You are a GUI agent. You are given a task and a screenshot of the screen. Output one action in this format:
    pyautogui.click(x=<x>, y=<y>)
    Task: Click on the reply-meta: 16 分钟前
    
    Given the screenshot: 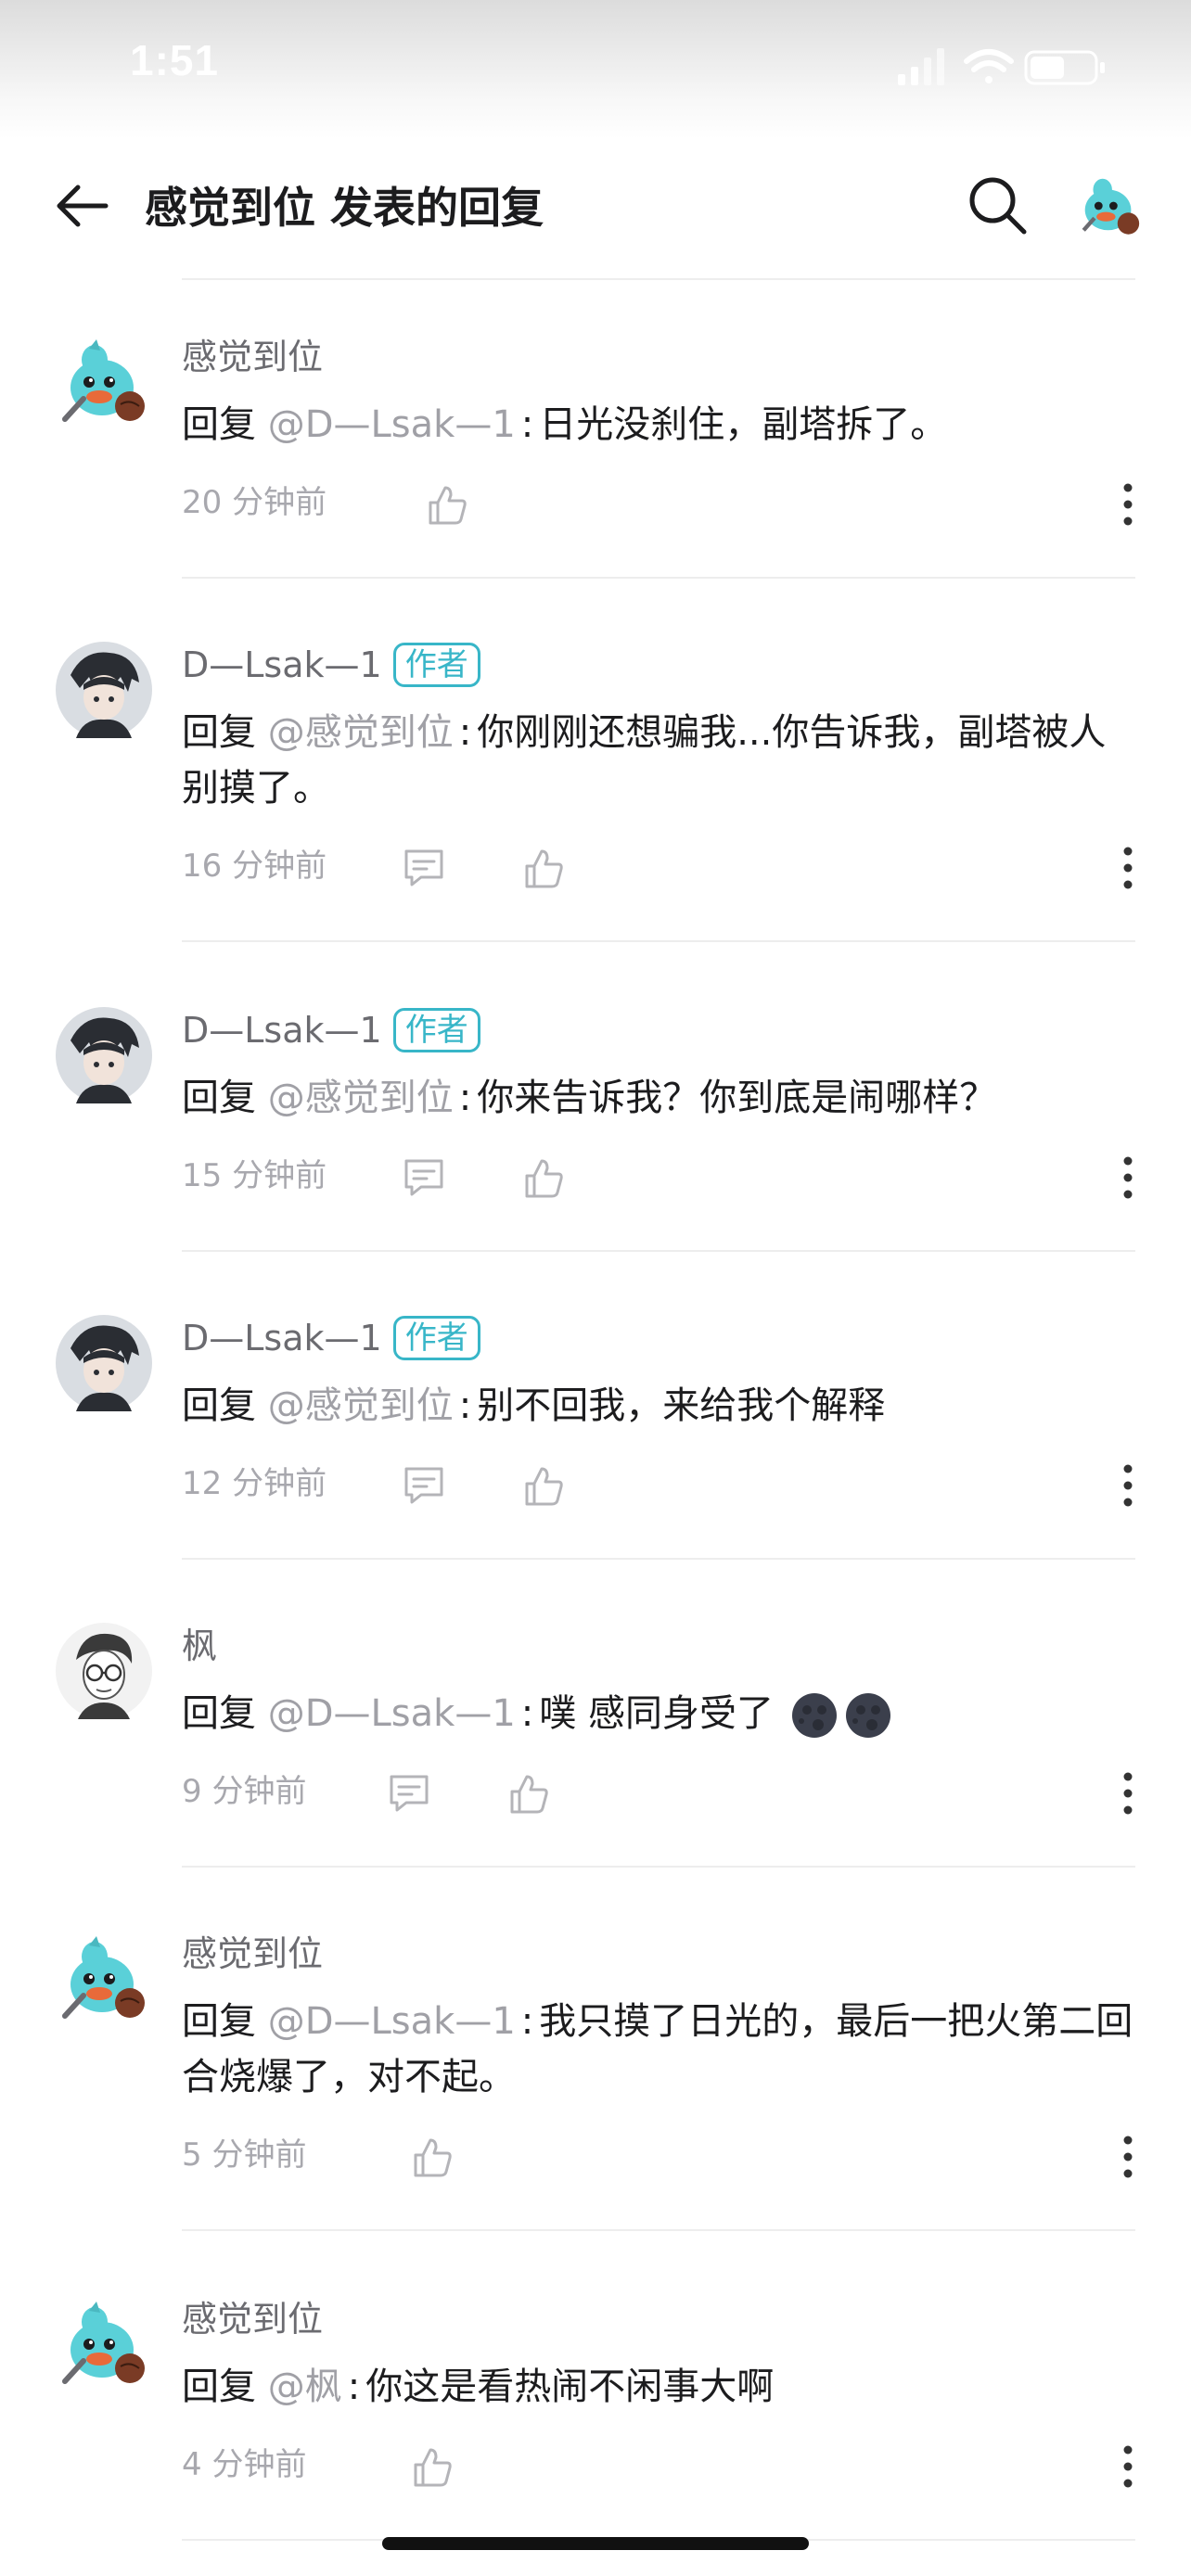 What is the action you would take?
    pyautogui.click(x=686, y=868)
    